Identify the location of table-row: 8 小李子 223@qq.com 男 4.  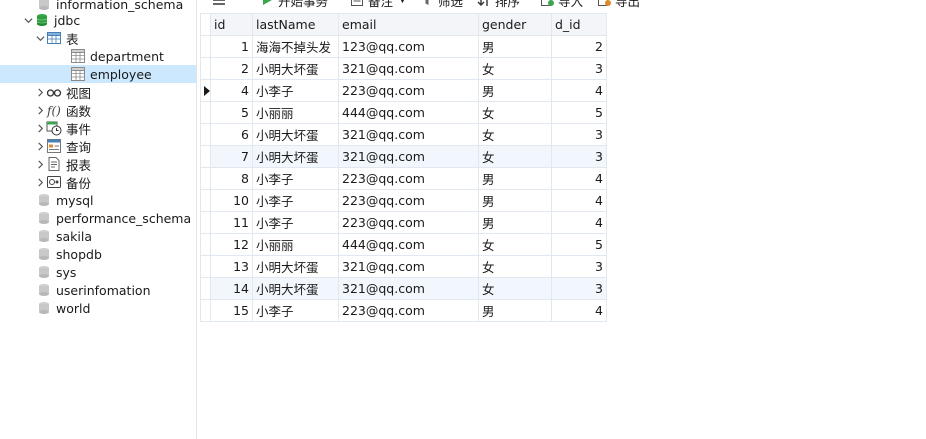
(403, 178).